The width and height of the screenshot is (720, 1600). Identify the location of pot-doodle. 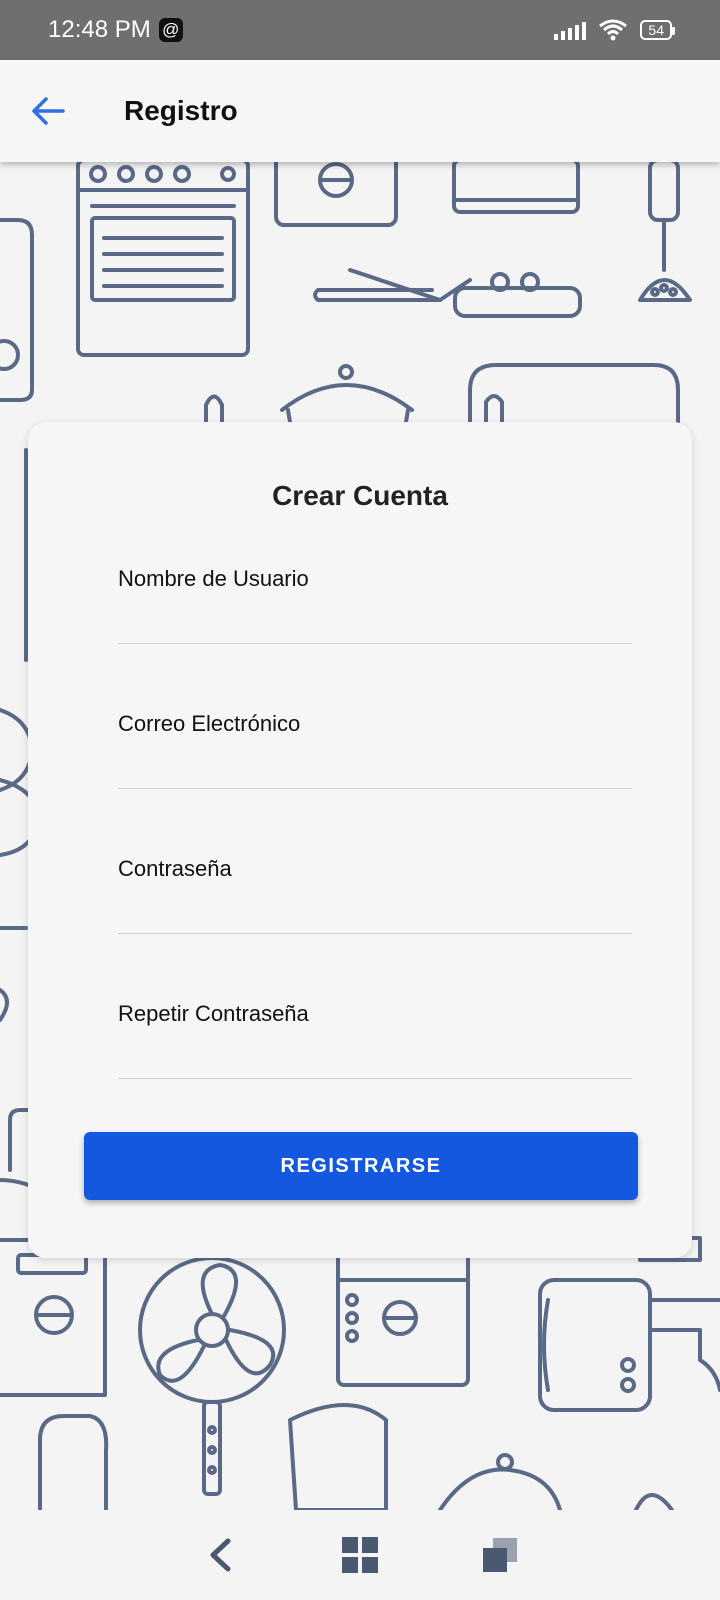
(347, 394).